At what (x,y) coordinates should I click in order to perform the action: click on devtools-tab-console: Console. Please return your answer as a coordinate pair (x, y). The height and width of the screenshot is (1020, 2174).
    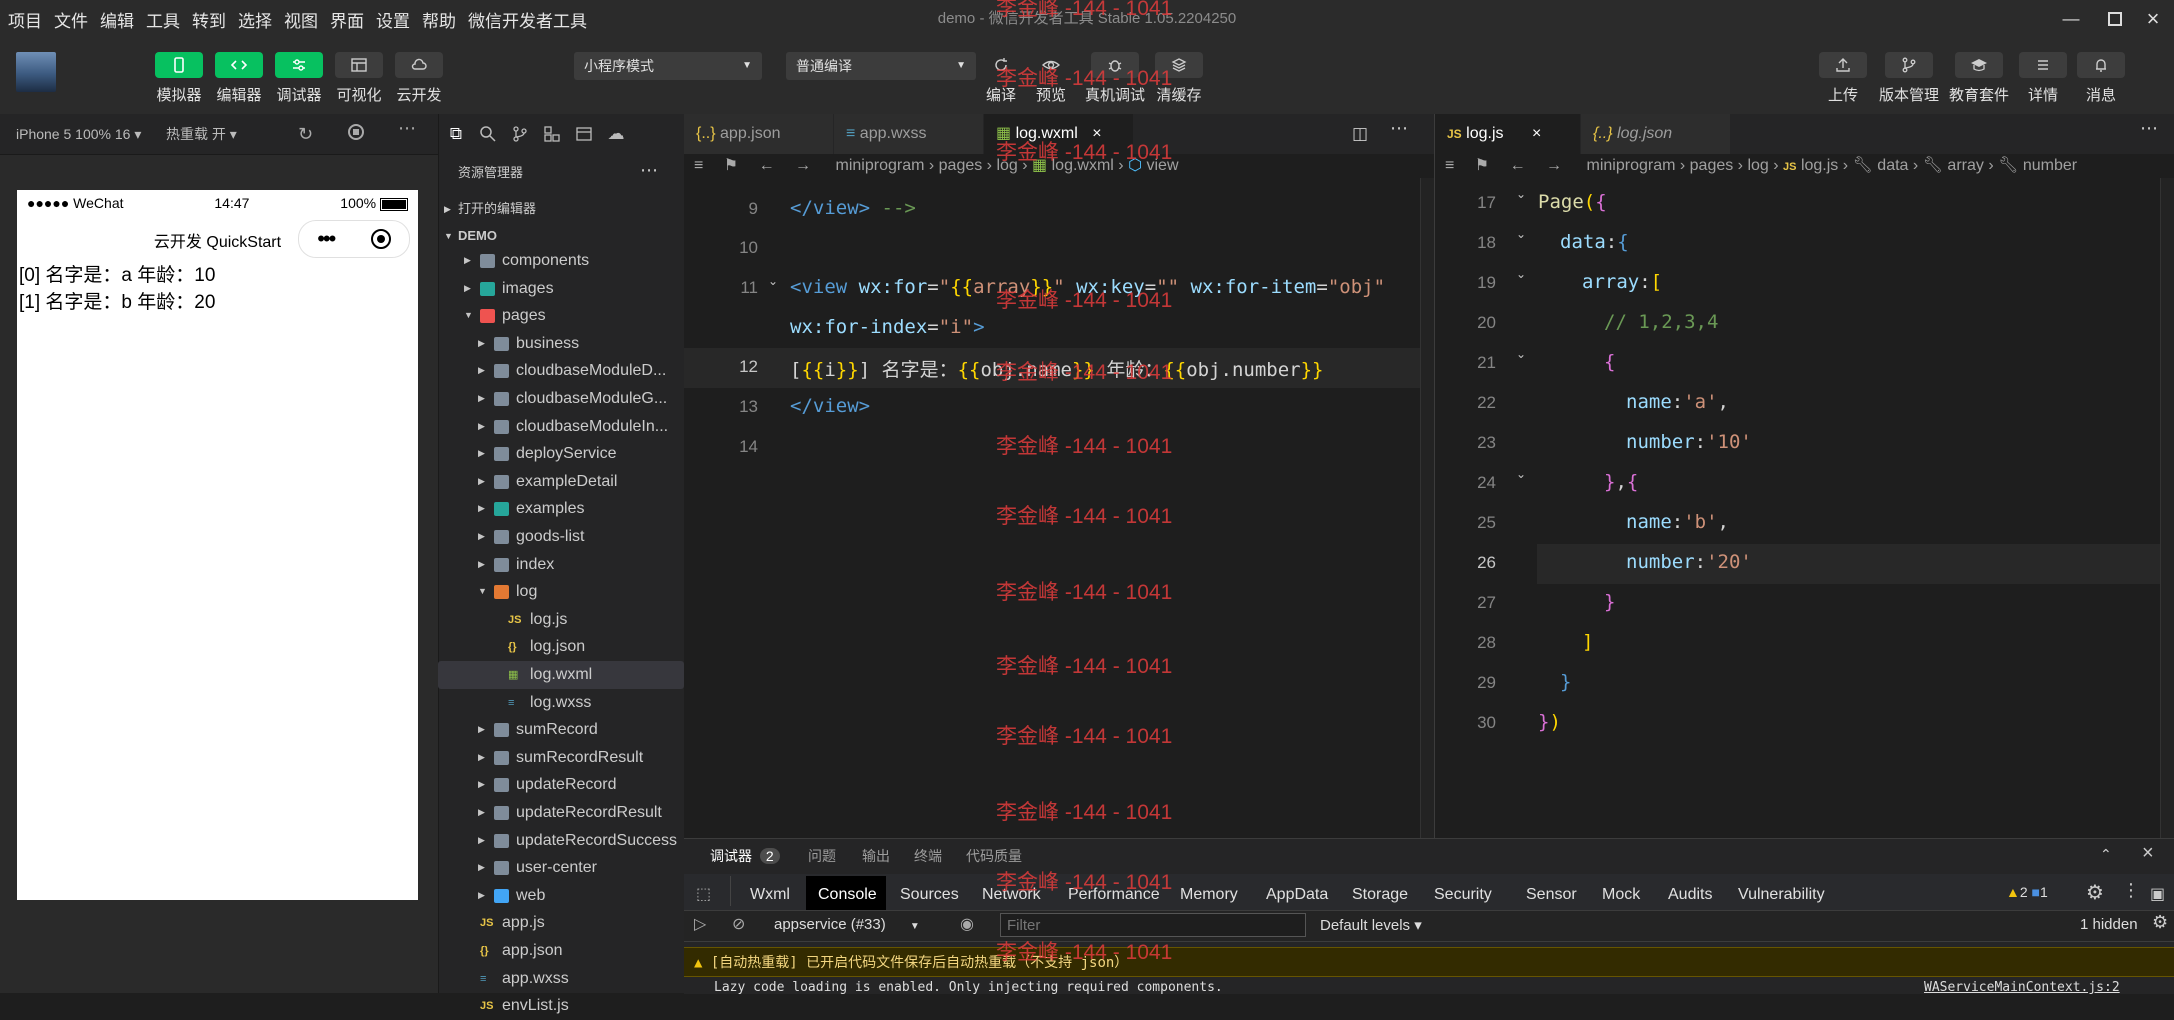
    Looking at the image, I should click on (847, 895).